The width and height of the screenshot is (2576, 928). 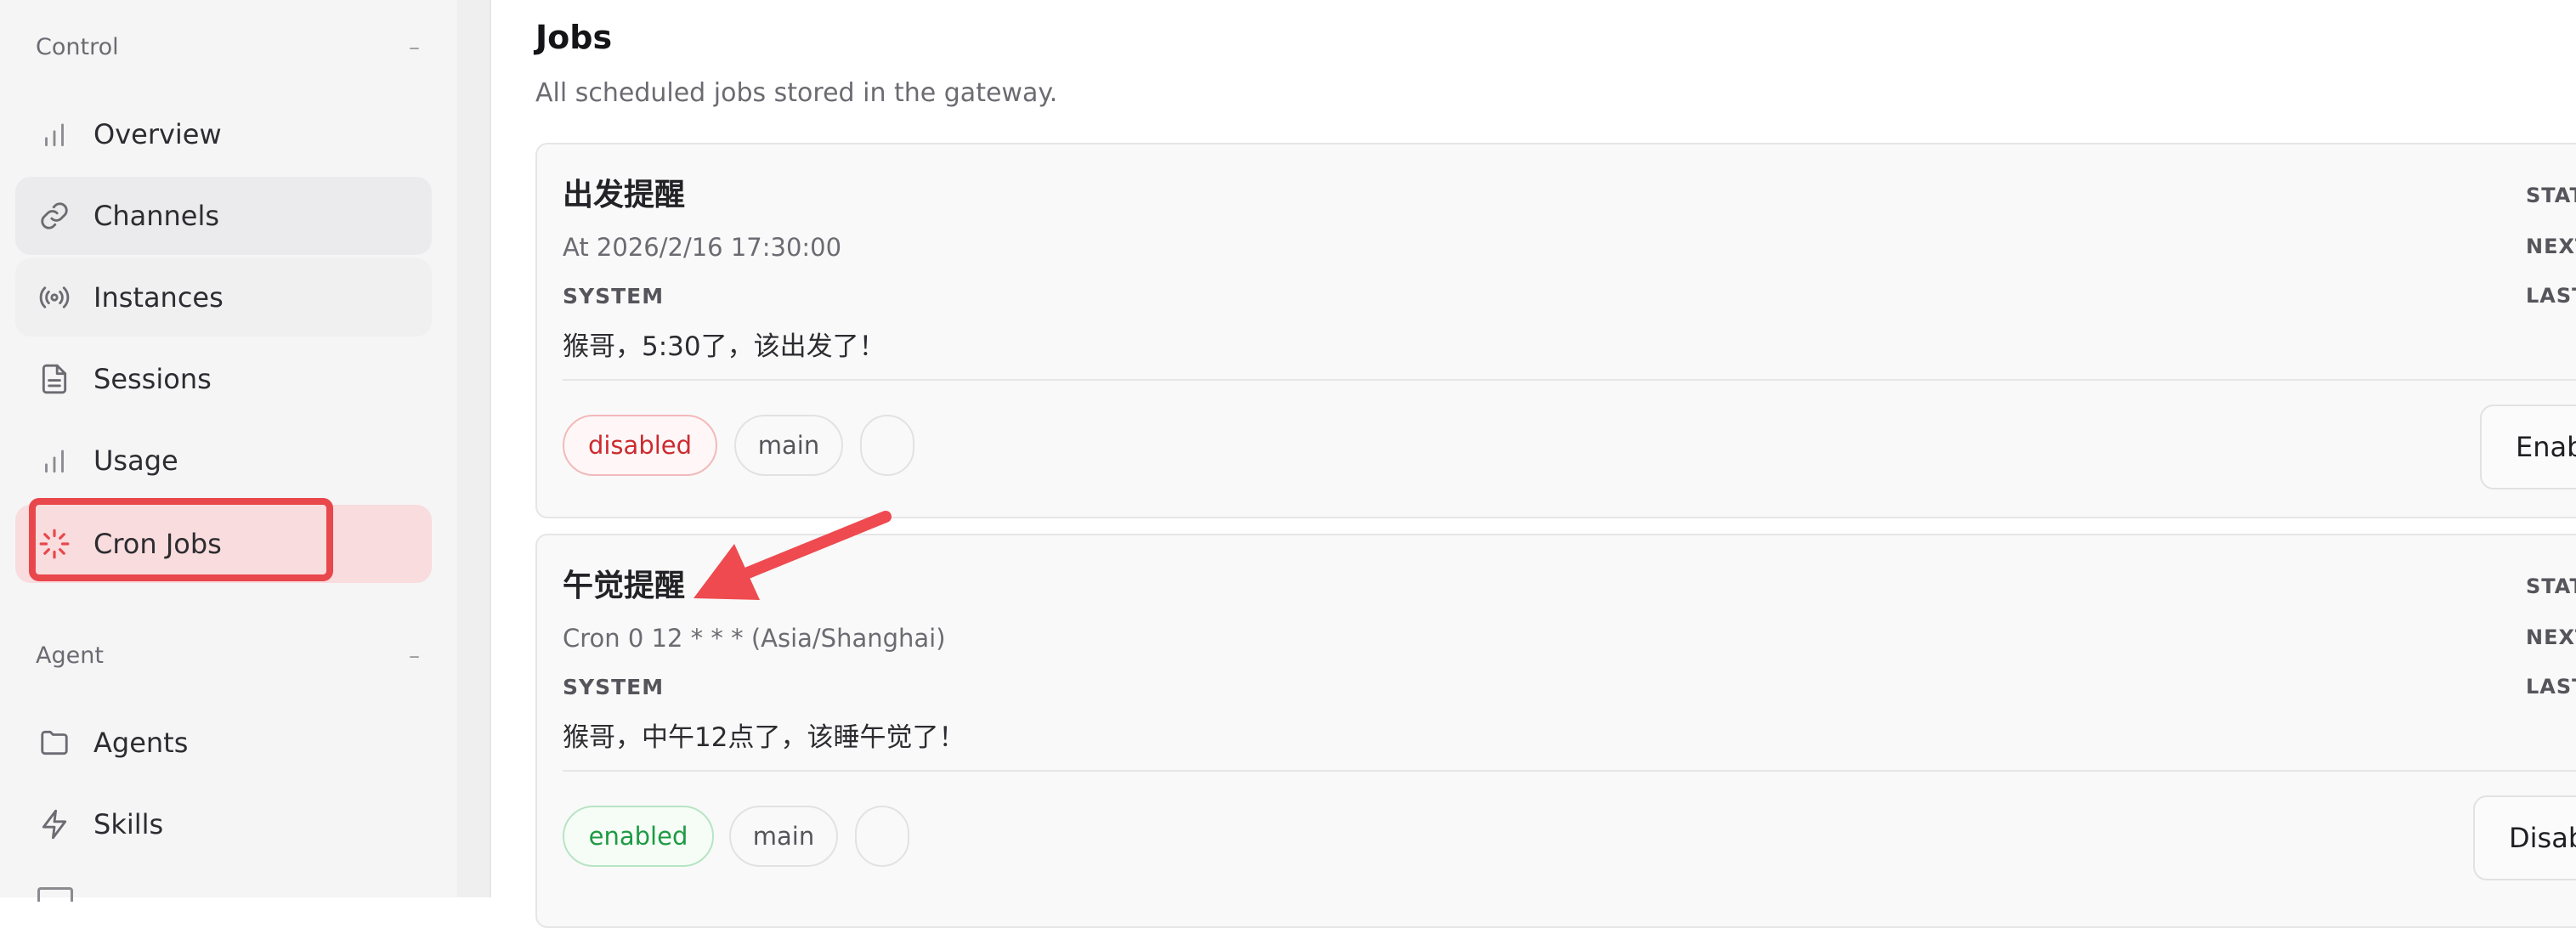 What do you see at coordinates (702, 247) in the screenshot?
I see `job-schedule: At 2026/2/16 17:30:00` at bounding box center [702, 247].